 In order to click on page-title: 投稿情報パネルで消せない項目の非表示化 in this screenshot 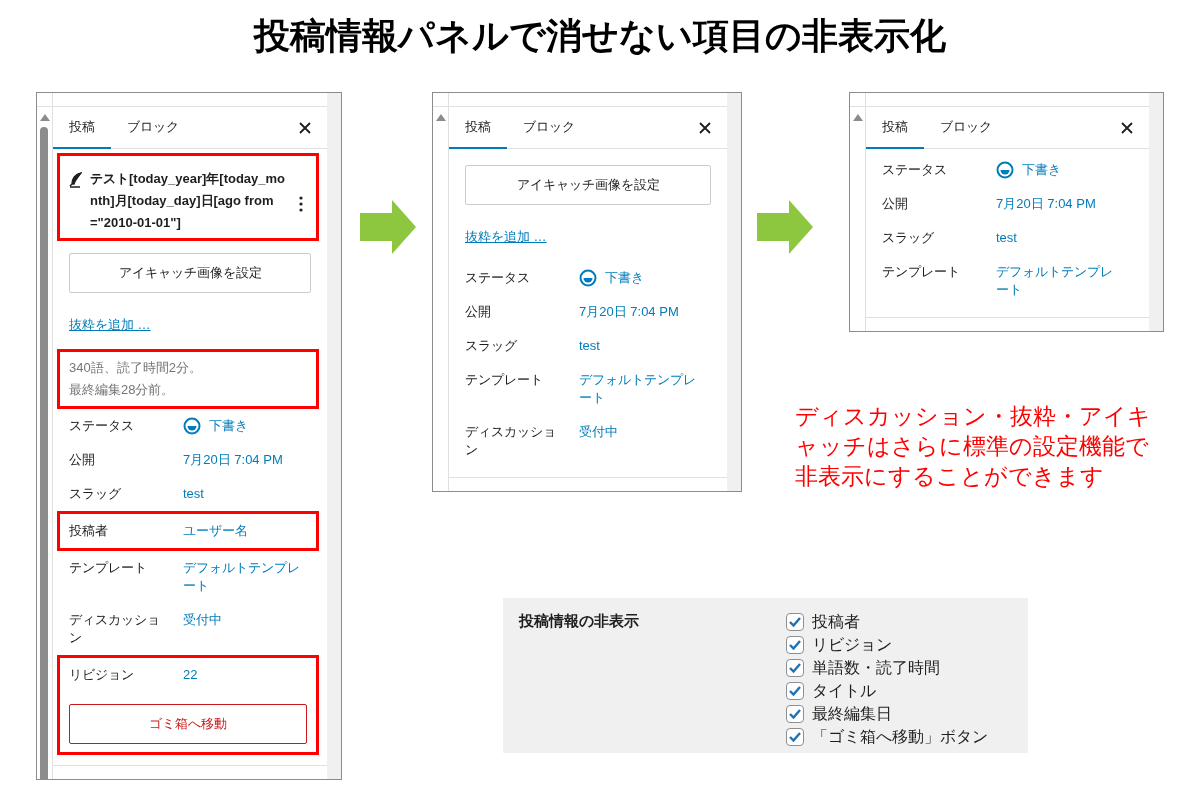, I will do `click(599, 36)`.